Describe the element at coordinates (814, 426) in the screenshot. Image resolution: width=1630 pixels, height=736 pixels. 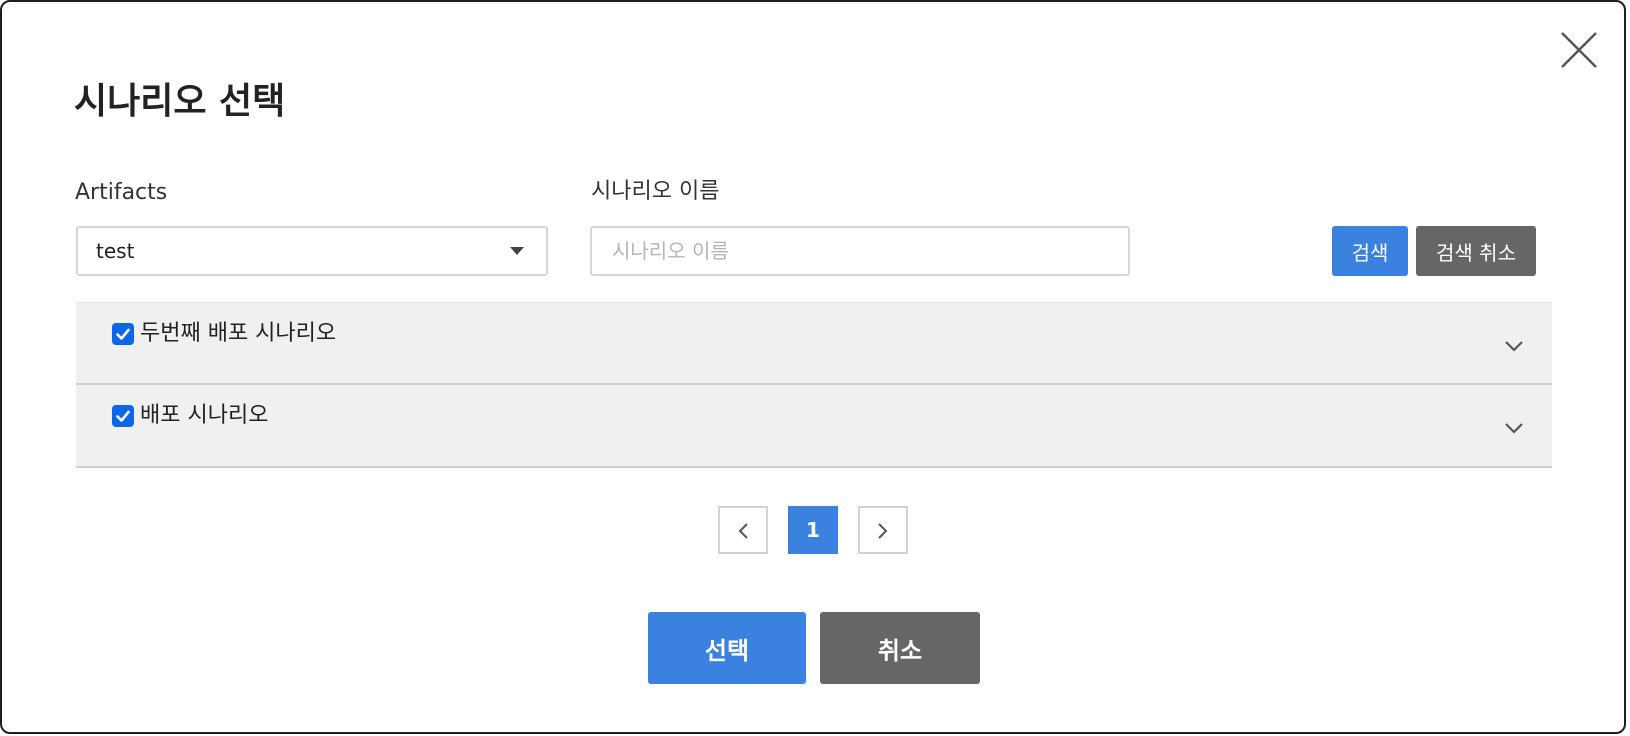
I see `list-item: 배포 시나리오` at that location.